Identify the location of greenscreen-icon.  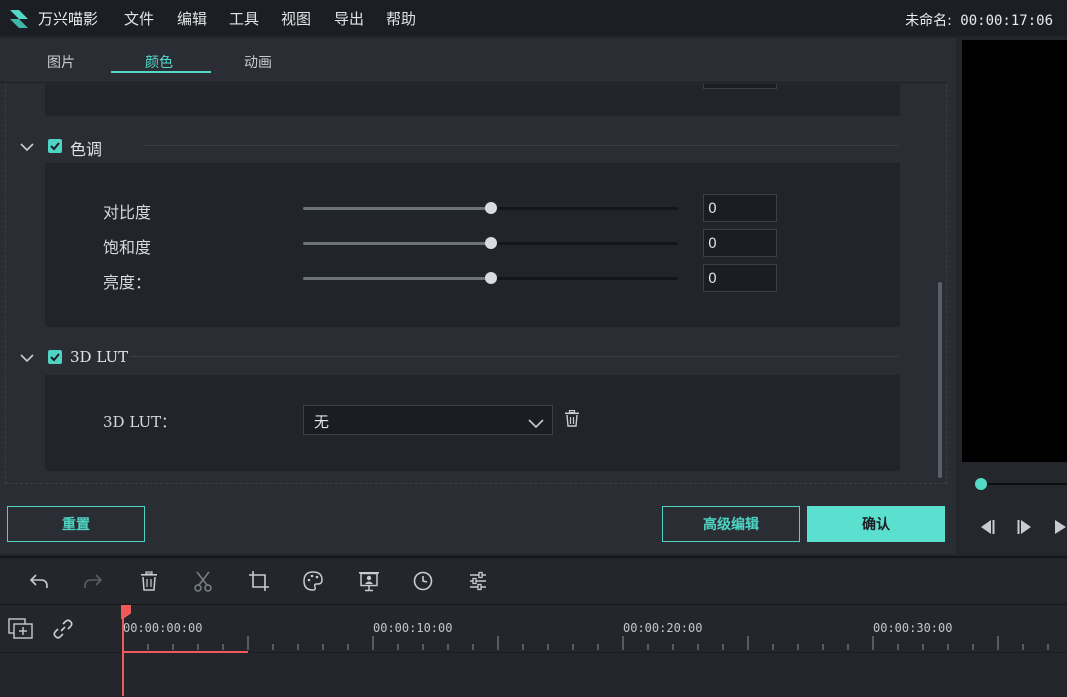
(369, 581).